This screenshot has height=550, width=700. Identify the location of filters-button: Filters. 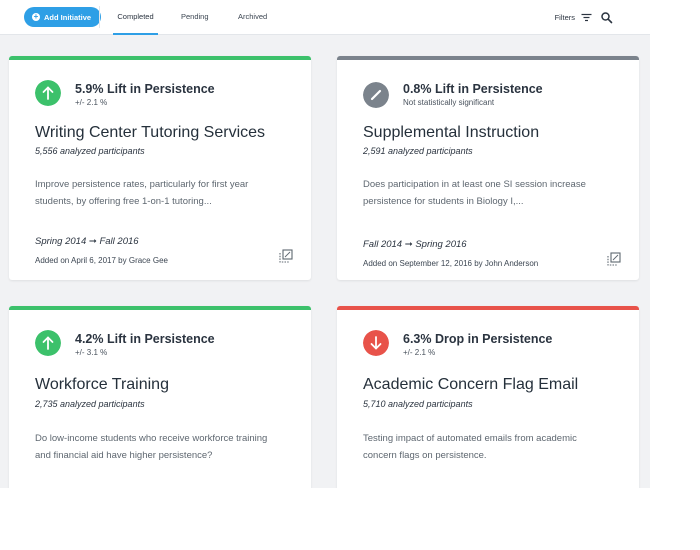
(573, 17).